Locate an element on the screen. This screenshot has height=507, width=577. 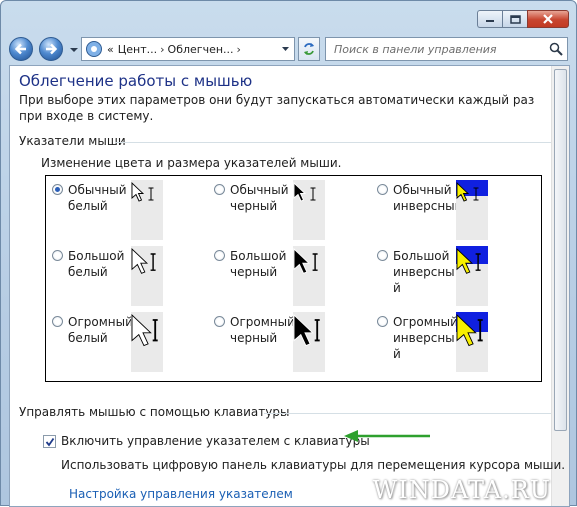
minimize-icon is located at coordinates (490, 21).